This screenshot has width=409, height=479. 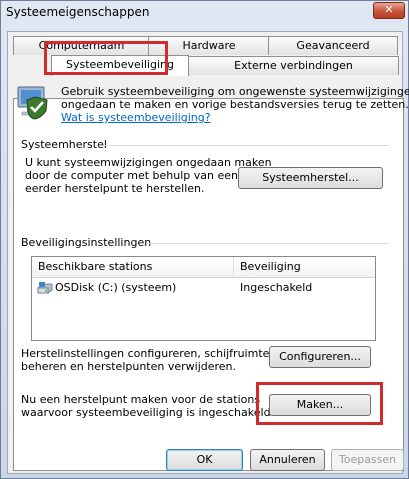 What do you see at coordinates (287, 460) in the screenshot?
I see `cancel-button: Annuleren` at bounding box center [287, 460].